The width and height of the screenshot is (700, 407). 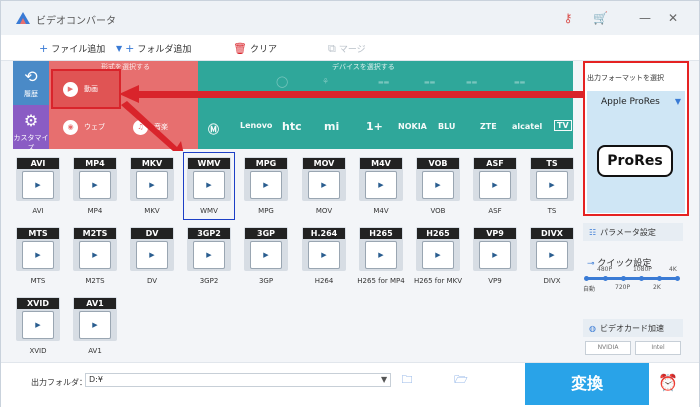 What do you see at coordinates (438, 186) in the screenshot?
I see `format-item-vob: VOB ▶ VOB` at bounding box center [438, 186].